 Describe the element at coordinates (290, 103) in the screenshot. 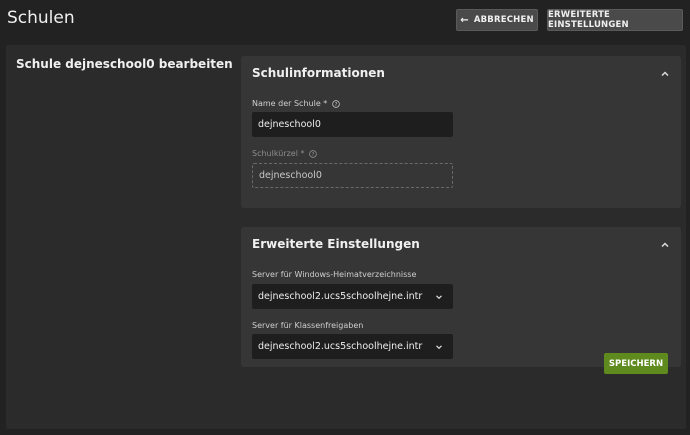

I see `school-name-label-text: Name der Schule *` at that location.